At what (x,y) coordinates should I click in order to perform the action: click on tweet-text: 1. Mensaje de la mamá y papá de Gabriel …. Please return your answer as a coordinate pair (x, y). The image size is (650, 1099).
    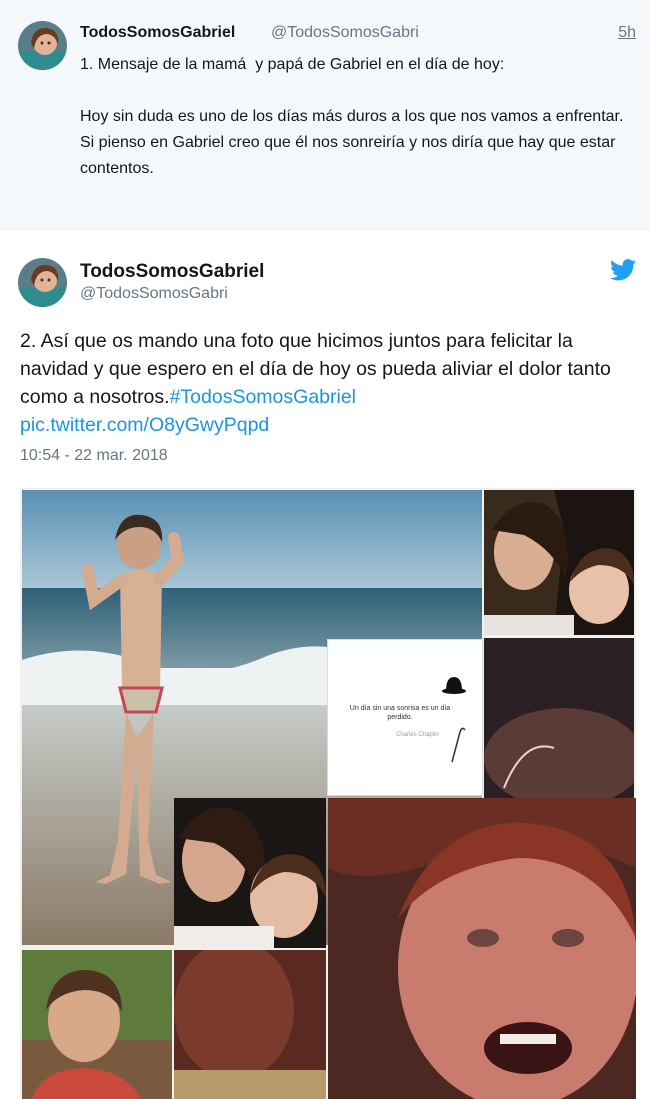
    Looking at the image, I should click on (352, 116).